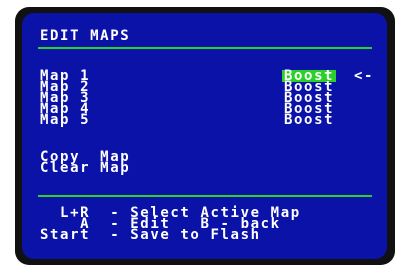 The width and height of the screenshot is (417, 273). What do you see at coordinates (85, 36) in the screenshot?
I see `screen-title: EDIT MAPS` at bounding box center [85, 36].